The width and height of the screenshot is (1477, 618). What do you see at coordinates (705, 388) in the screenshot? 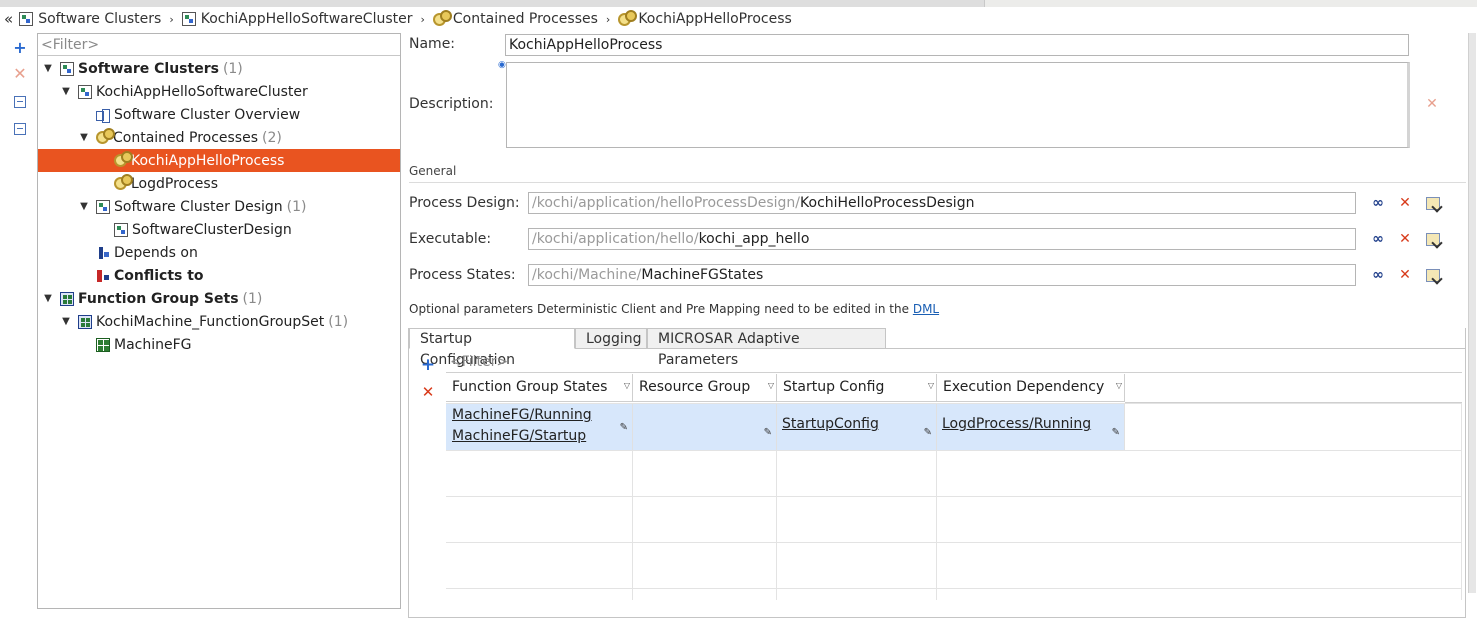
I see `column-header-resource-group: Resource Group ▽` at bounding box center [705, 388].